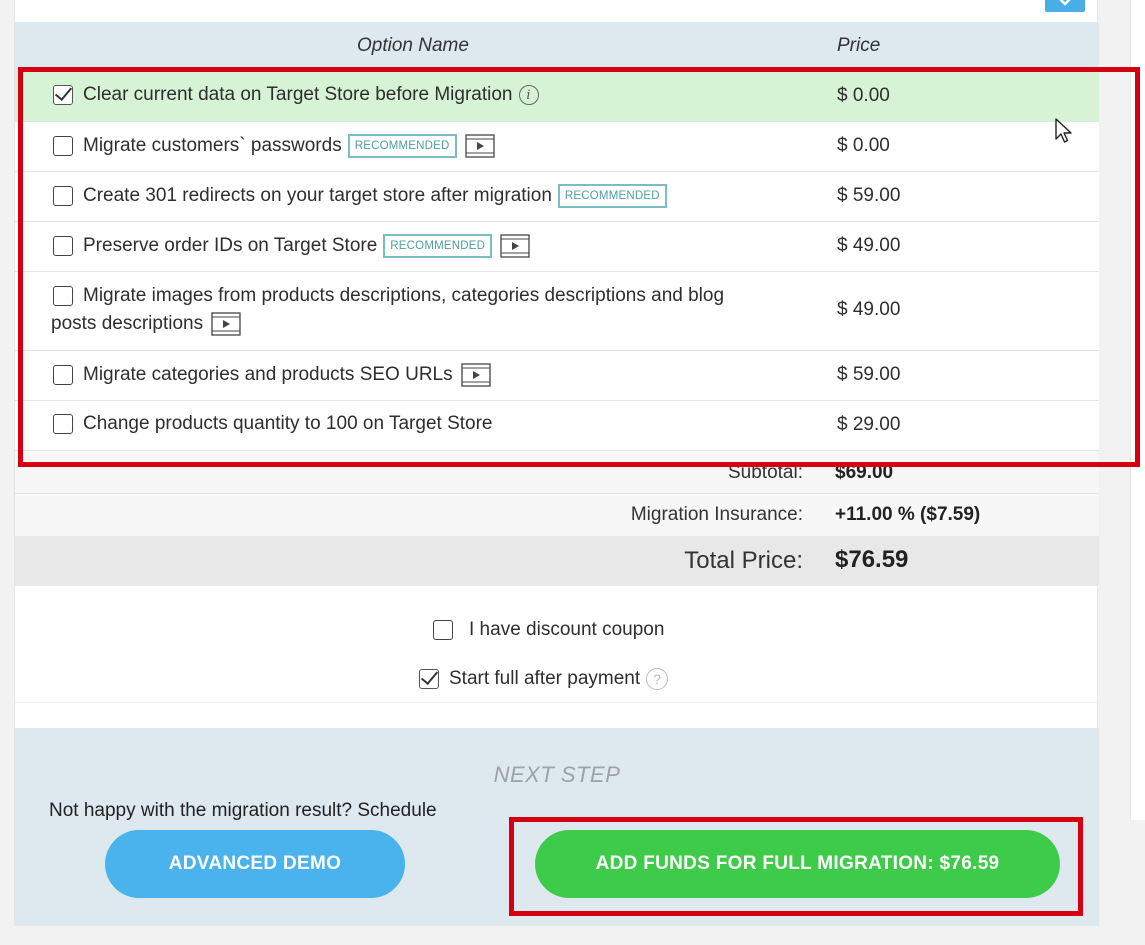 The height and width of the screenshot is (945, 1145). Describe the element at coordinates (127, 323) in the screenshot. I see `option-label-line2: posts descriptions` at that location.